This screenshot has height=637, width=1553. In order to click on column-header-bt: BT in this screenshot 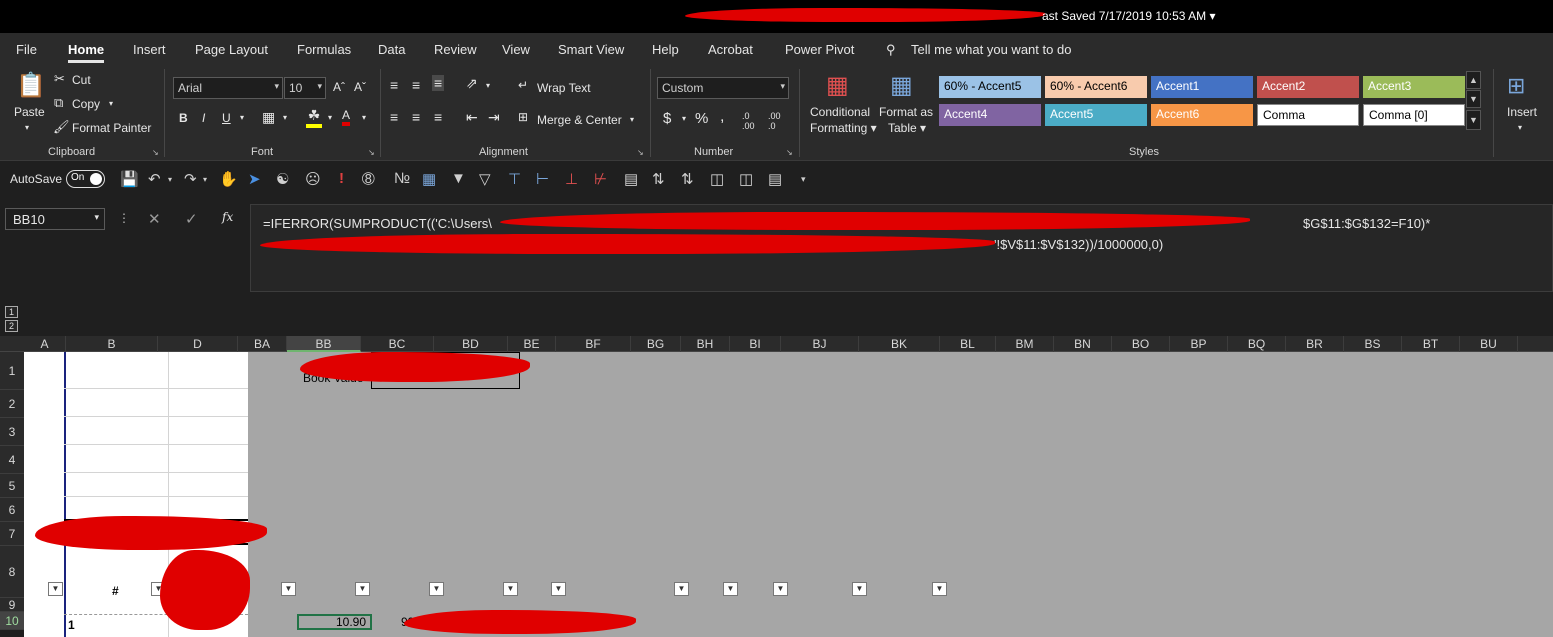, I will do `click(1431, 344)`.